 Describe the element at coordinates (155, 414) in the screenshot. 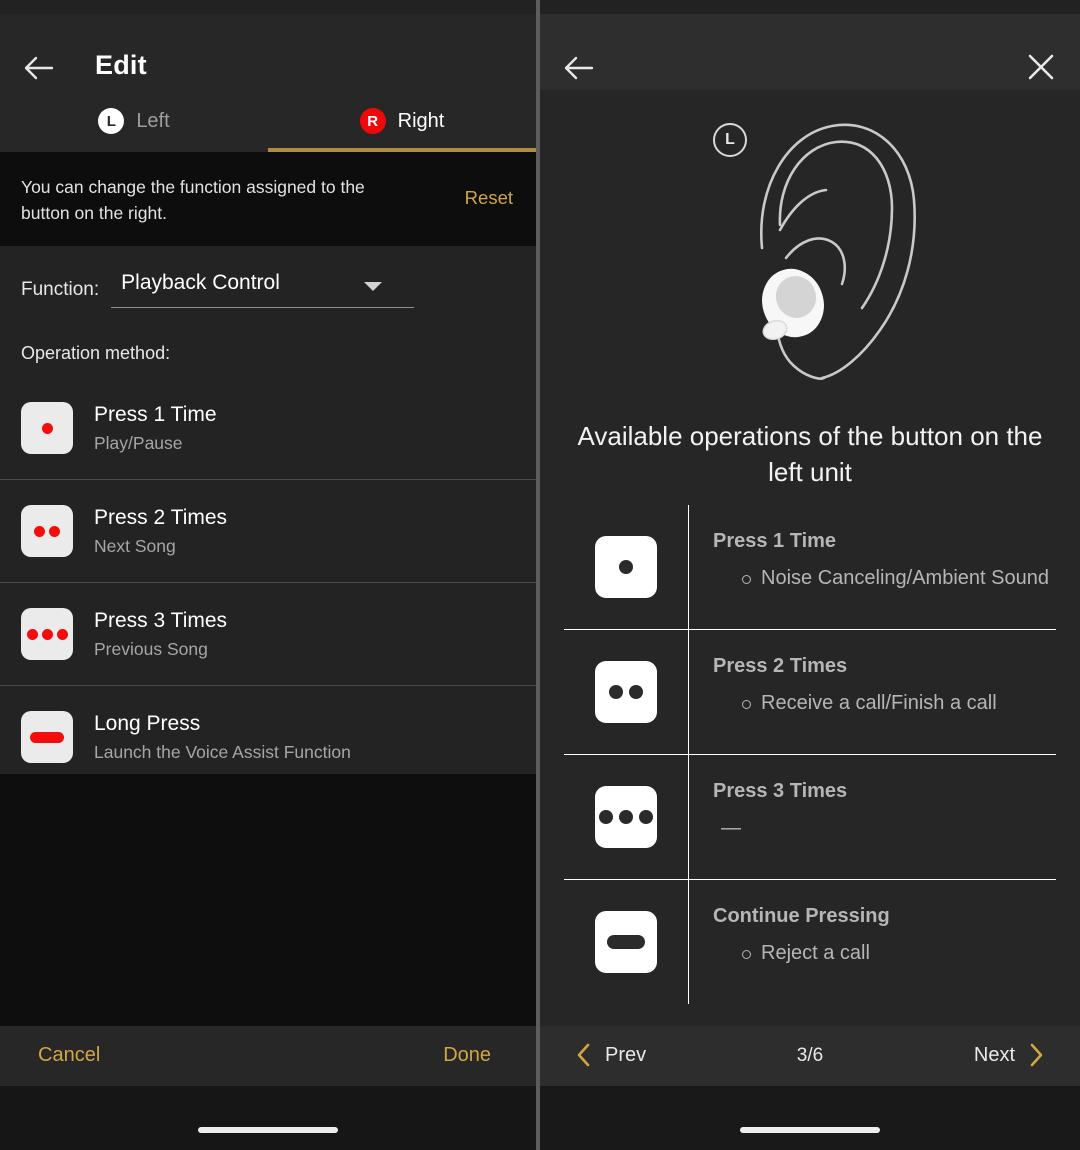

I see `list-item-title: Press 1 Time` at that location.